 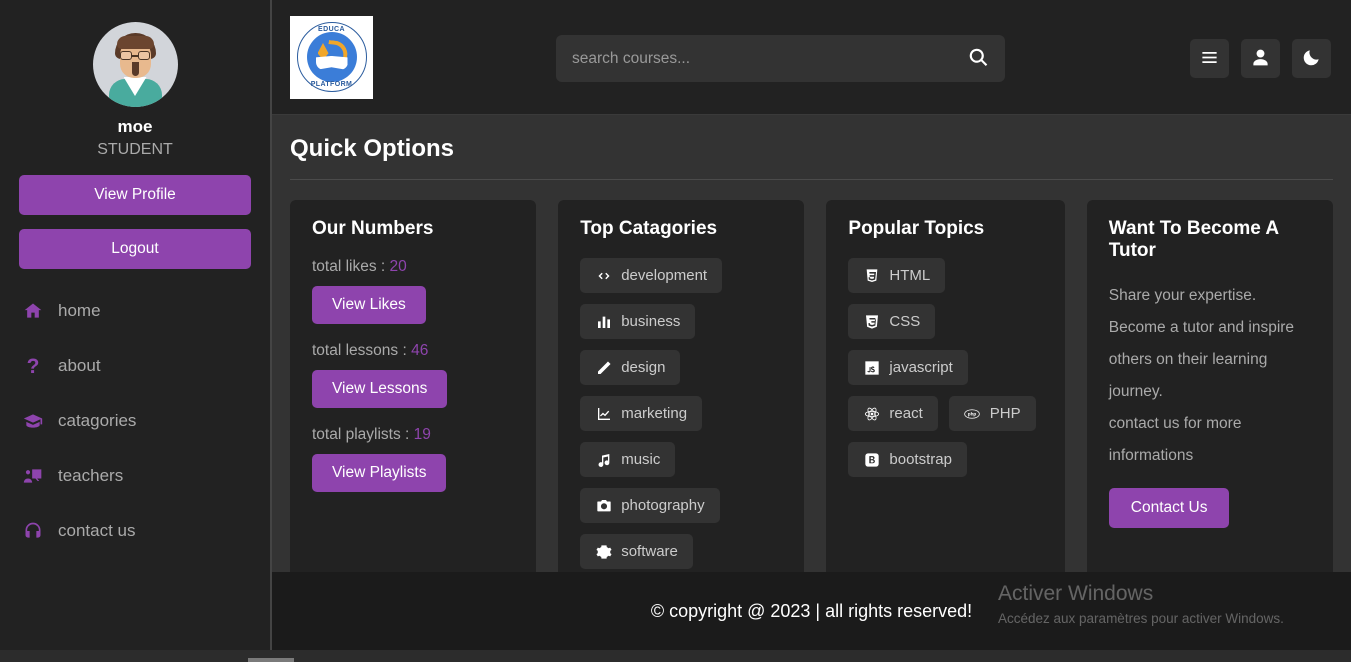 I want to click on header: EDUCA PLATFORM, so click(x=811, y=57).